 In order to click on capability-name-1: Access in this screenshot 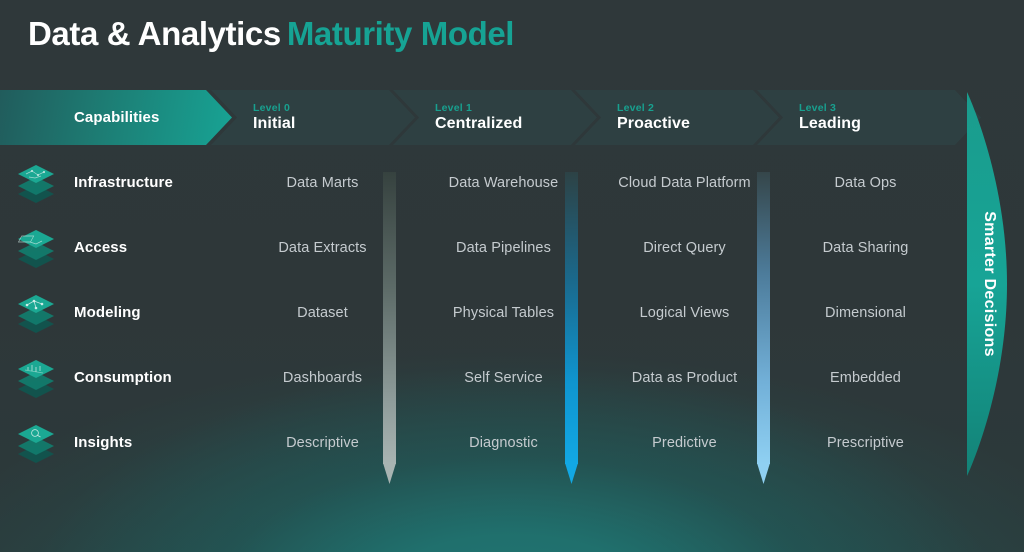, I will do `click(101, 247)`.